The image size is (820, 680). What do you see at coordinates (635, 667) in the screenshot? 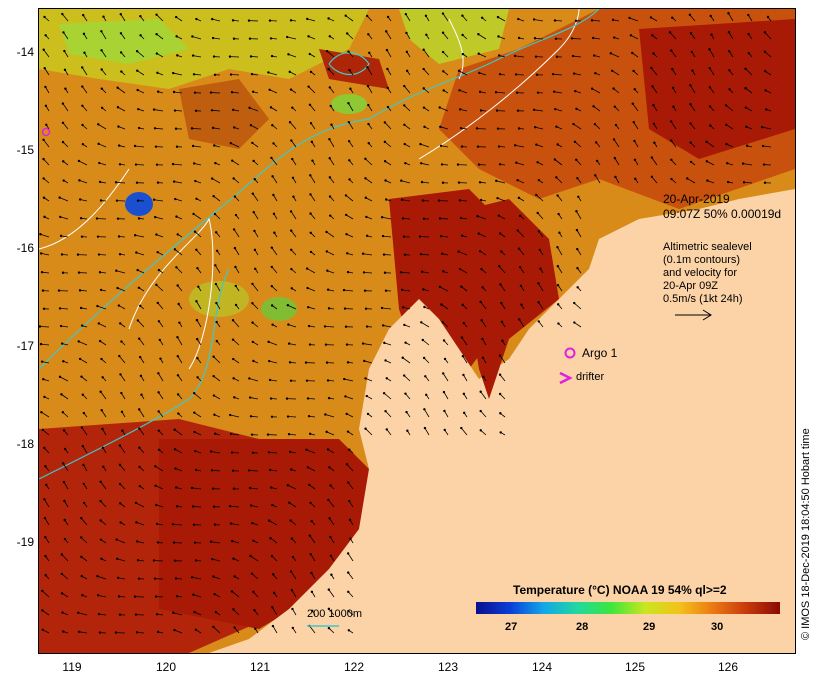
I see `x-tick-label: 125` at bounding box center [635, 667].